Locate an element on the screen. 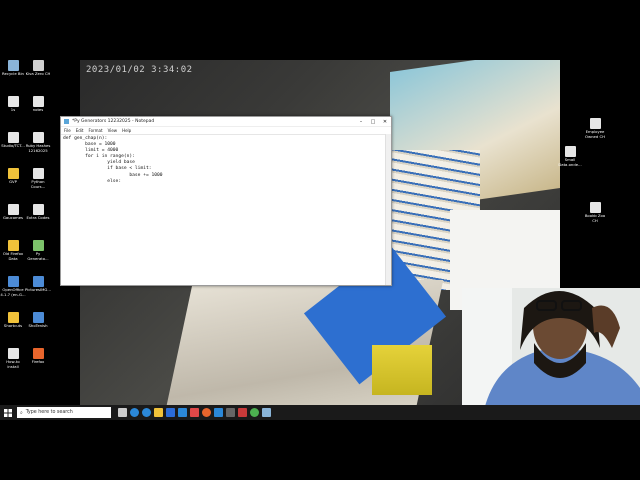 This screenshot has height=480, width=640. desktop-icon-label: Firefox is located at coordinates (38, 361).